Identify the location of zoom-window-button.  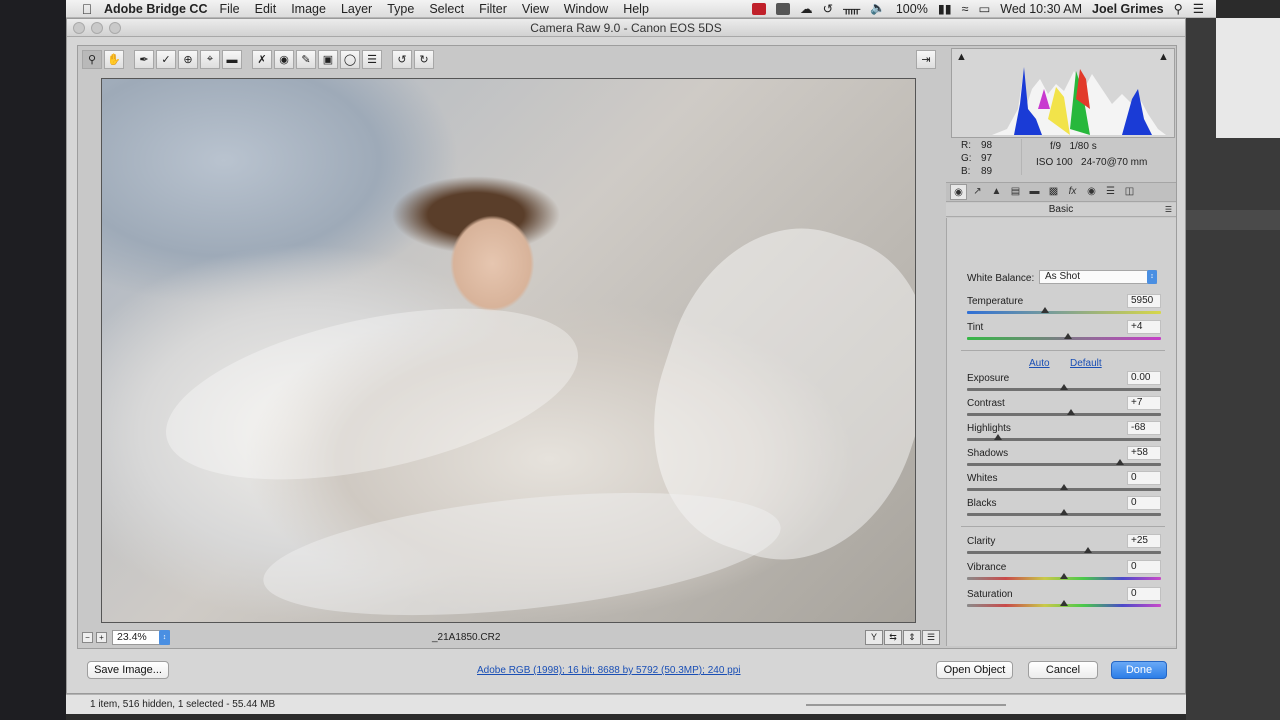
(115, 28).